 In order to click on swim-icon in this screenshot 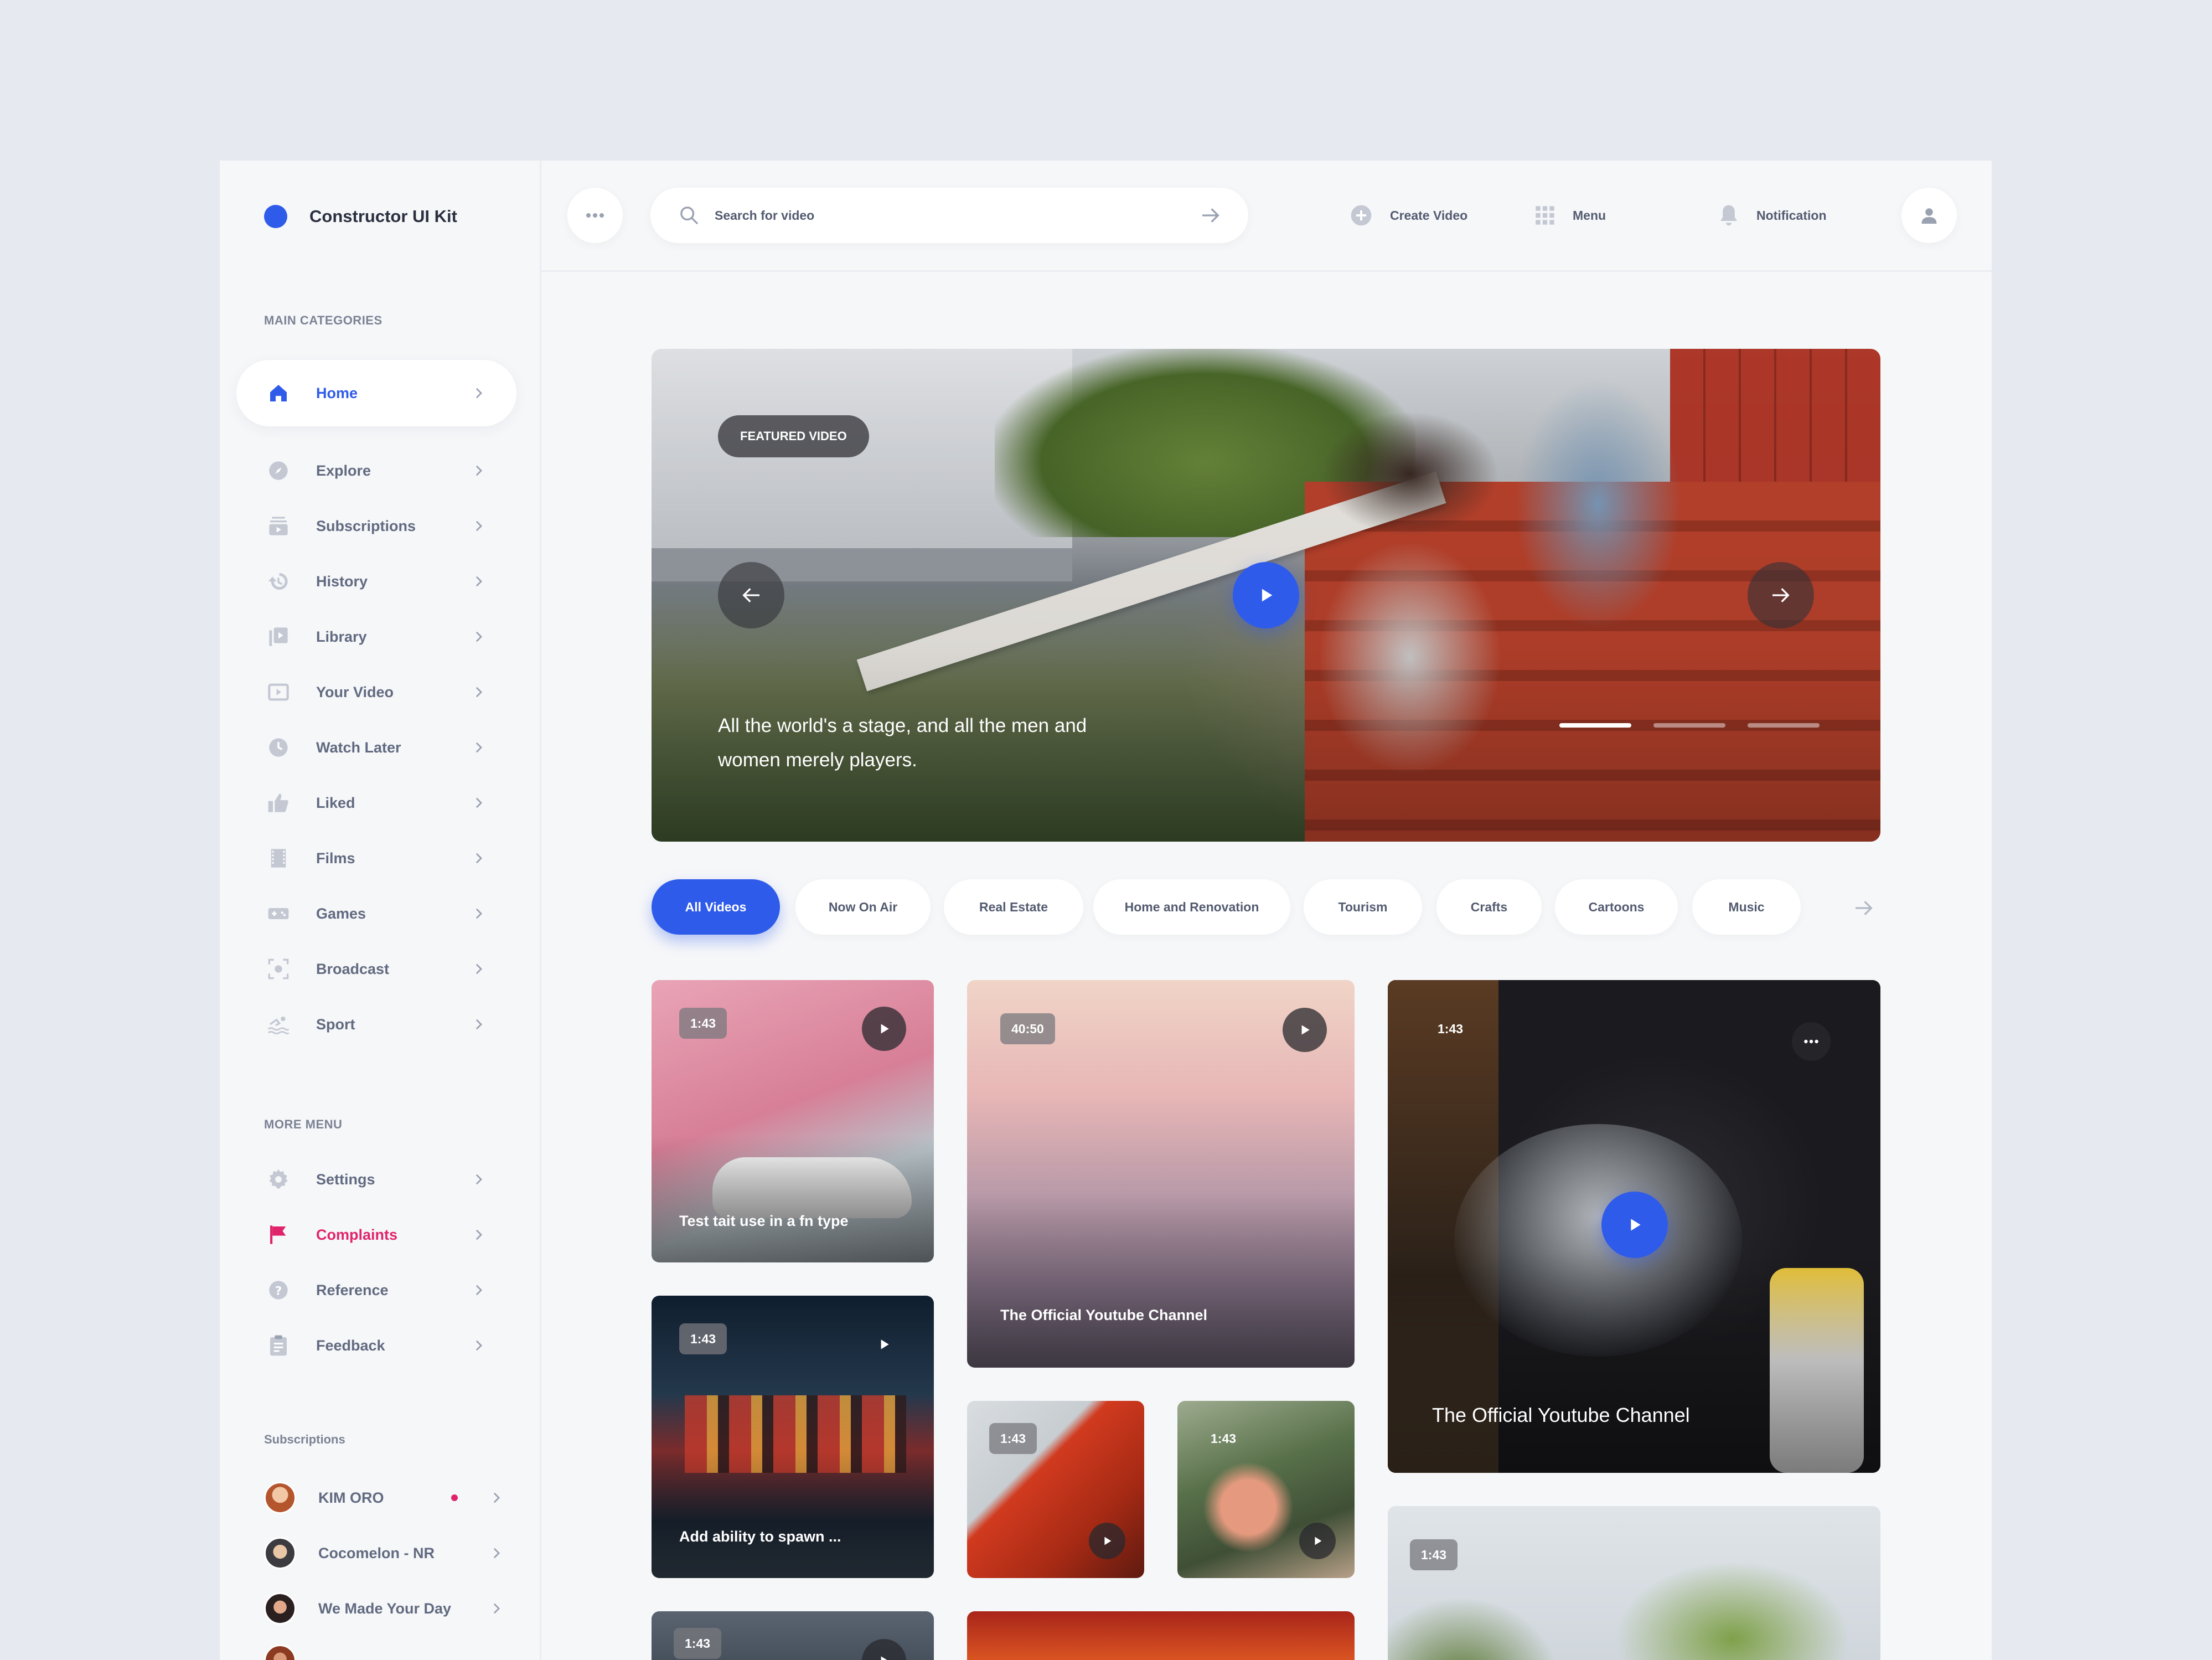, I will do `click(278, 1024)`.